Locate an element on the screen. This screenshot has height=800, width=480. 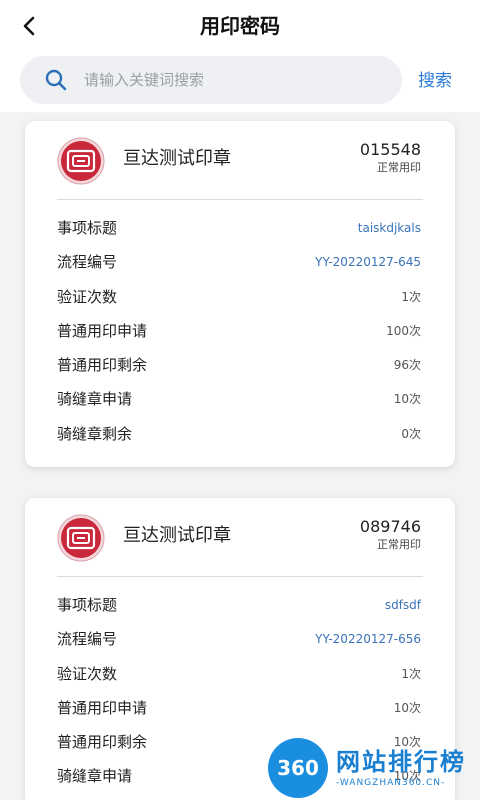
detail-row: 流程编号 YY-20220127-645 is located at coordinates (240, 262).